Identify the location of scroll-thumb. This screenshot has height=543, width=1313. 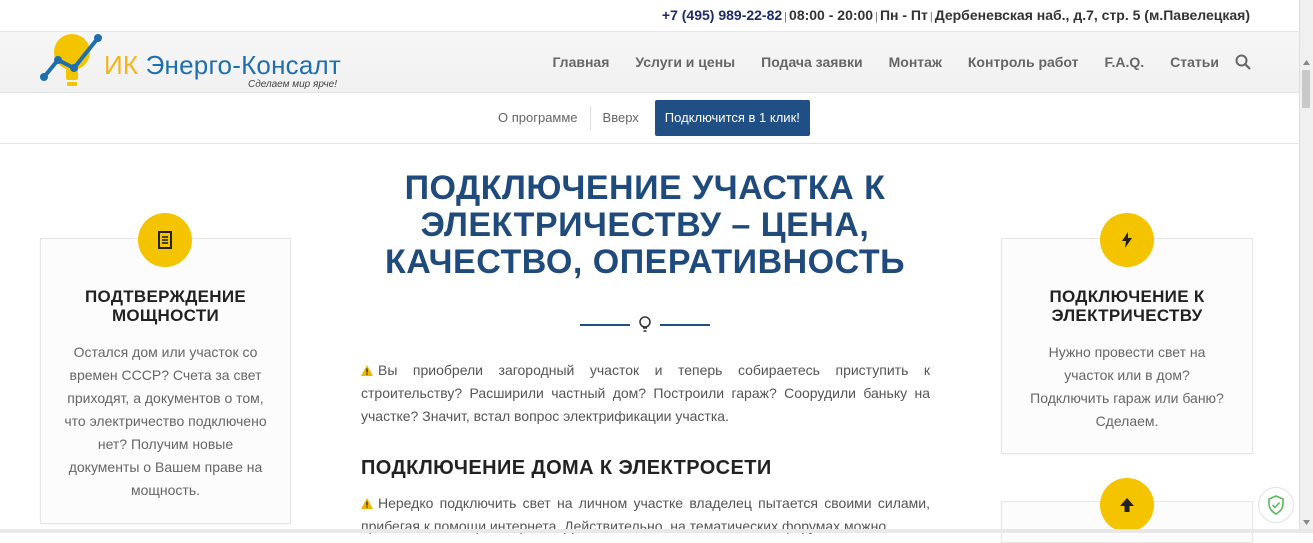
(1306, 89).